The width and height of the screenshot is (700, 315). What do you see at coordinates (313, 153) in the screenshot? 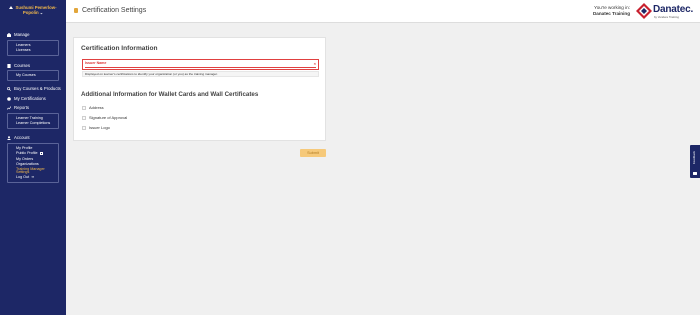
I see `submit-button: Submit` at bounding box center [313, 153].